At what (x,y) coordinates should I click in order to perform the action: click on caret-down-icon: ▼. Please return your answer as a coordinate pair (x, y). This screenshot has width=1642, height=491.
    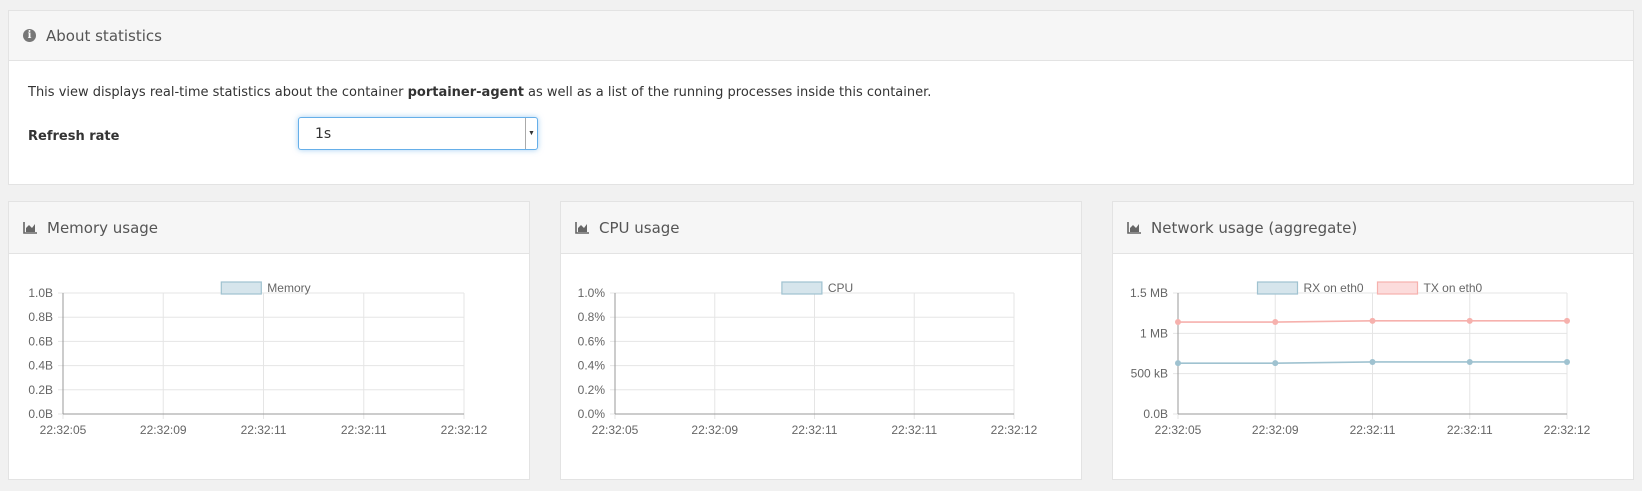
    Looking at the image, I should click on (531, 133).